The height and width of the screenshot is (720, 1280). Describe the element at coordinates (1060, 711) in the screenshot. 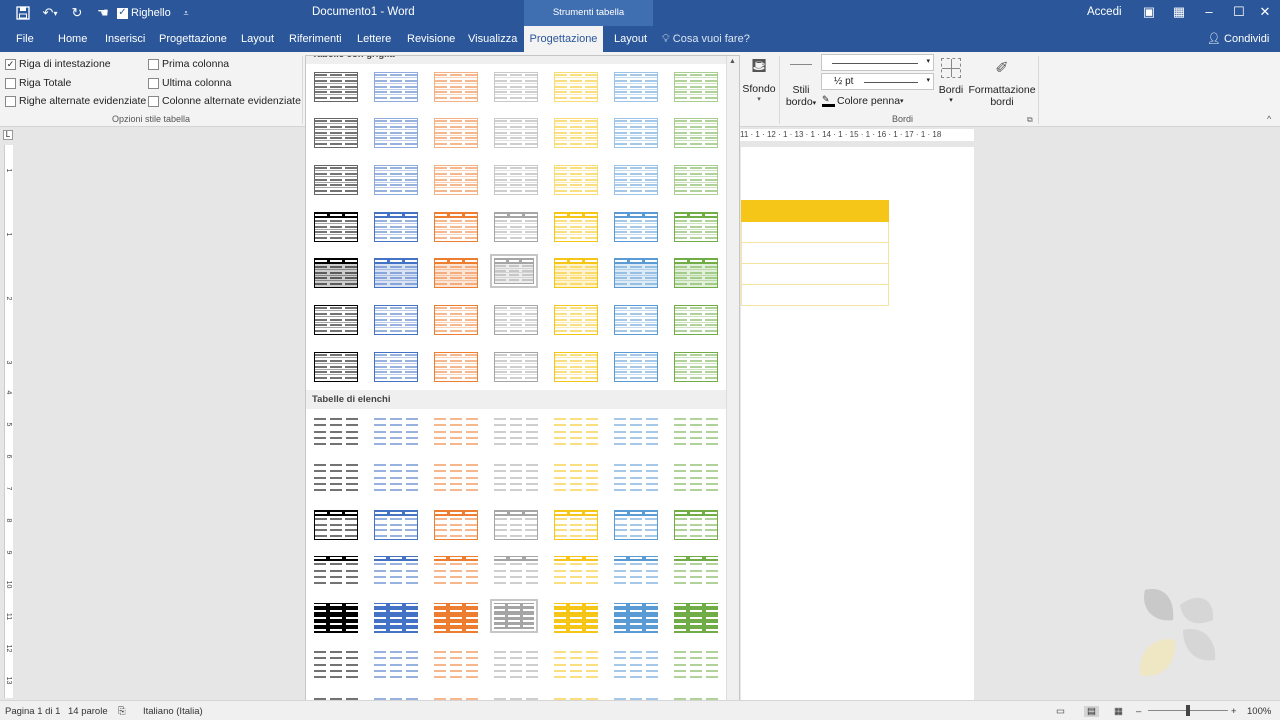

I see `read-mode-icon: ▭` at that location.